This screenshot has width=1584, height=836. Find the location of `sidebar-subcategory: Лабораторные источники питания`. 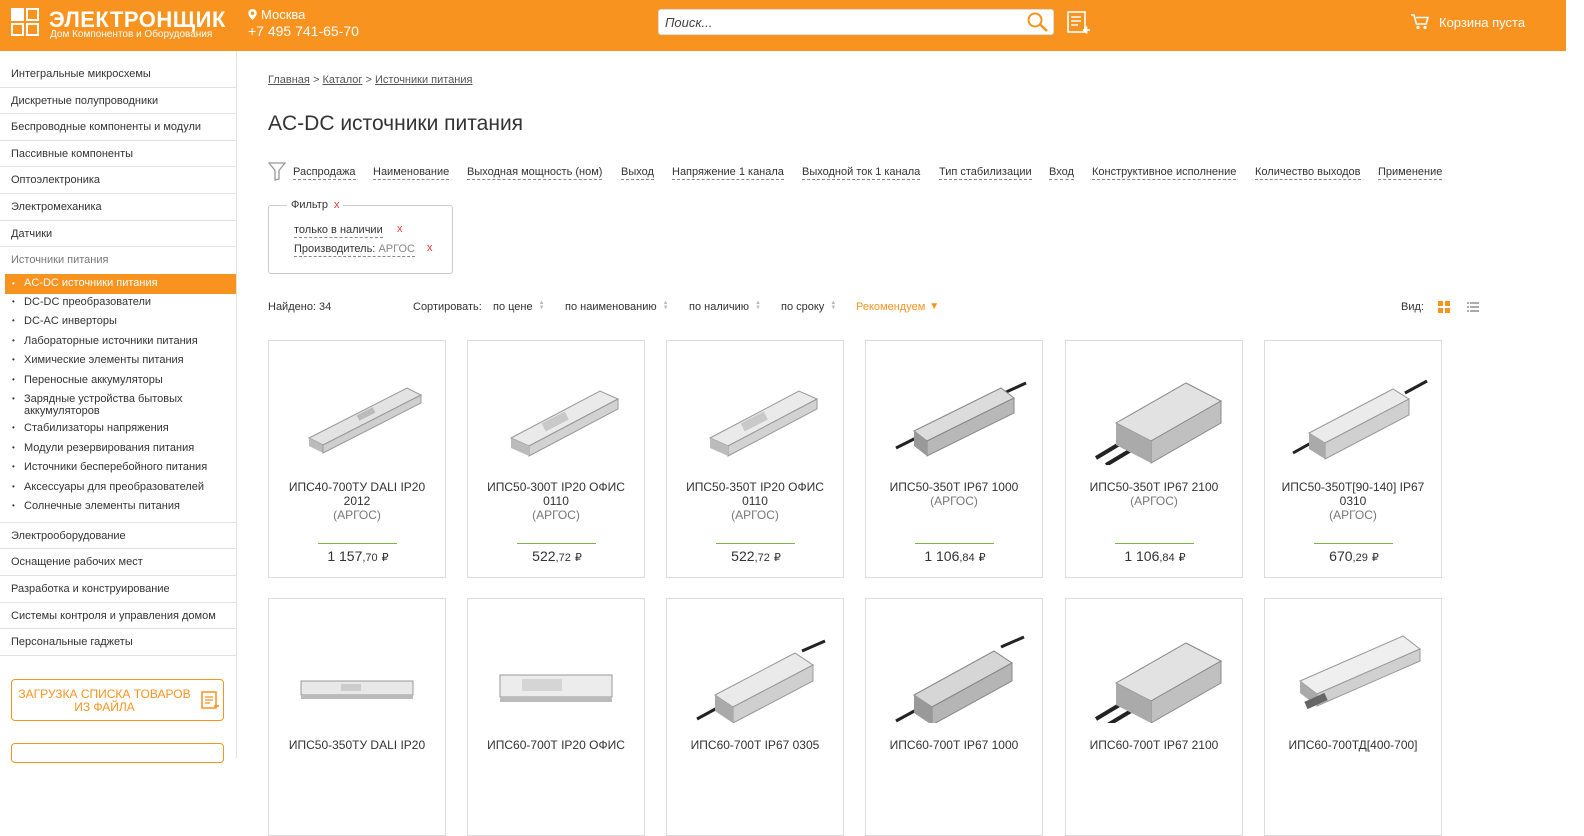

sidebar-subcategory: Лабораторные источники питания is located at coordinates (118, 343).